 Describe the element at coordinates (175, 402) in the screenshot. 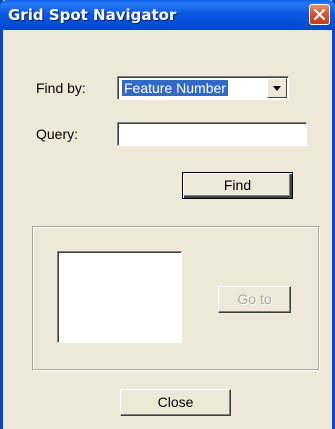

I see `close-button: Close` at that location.